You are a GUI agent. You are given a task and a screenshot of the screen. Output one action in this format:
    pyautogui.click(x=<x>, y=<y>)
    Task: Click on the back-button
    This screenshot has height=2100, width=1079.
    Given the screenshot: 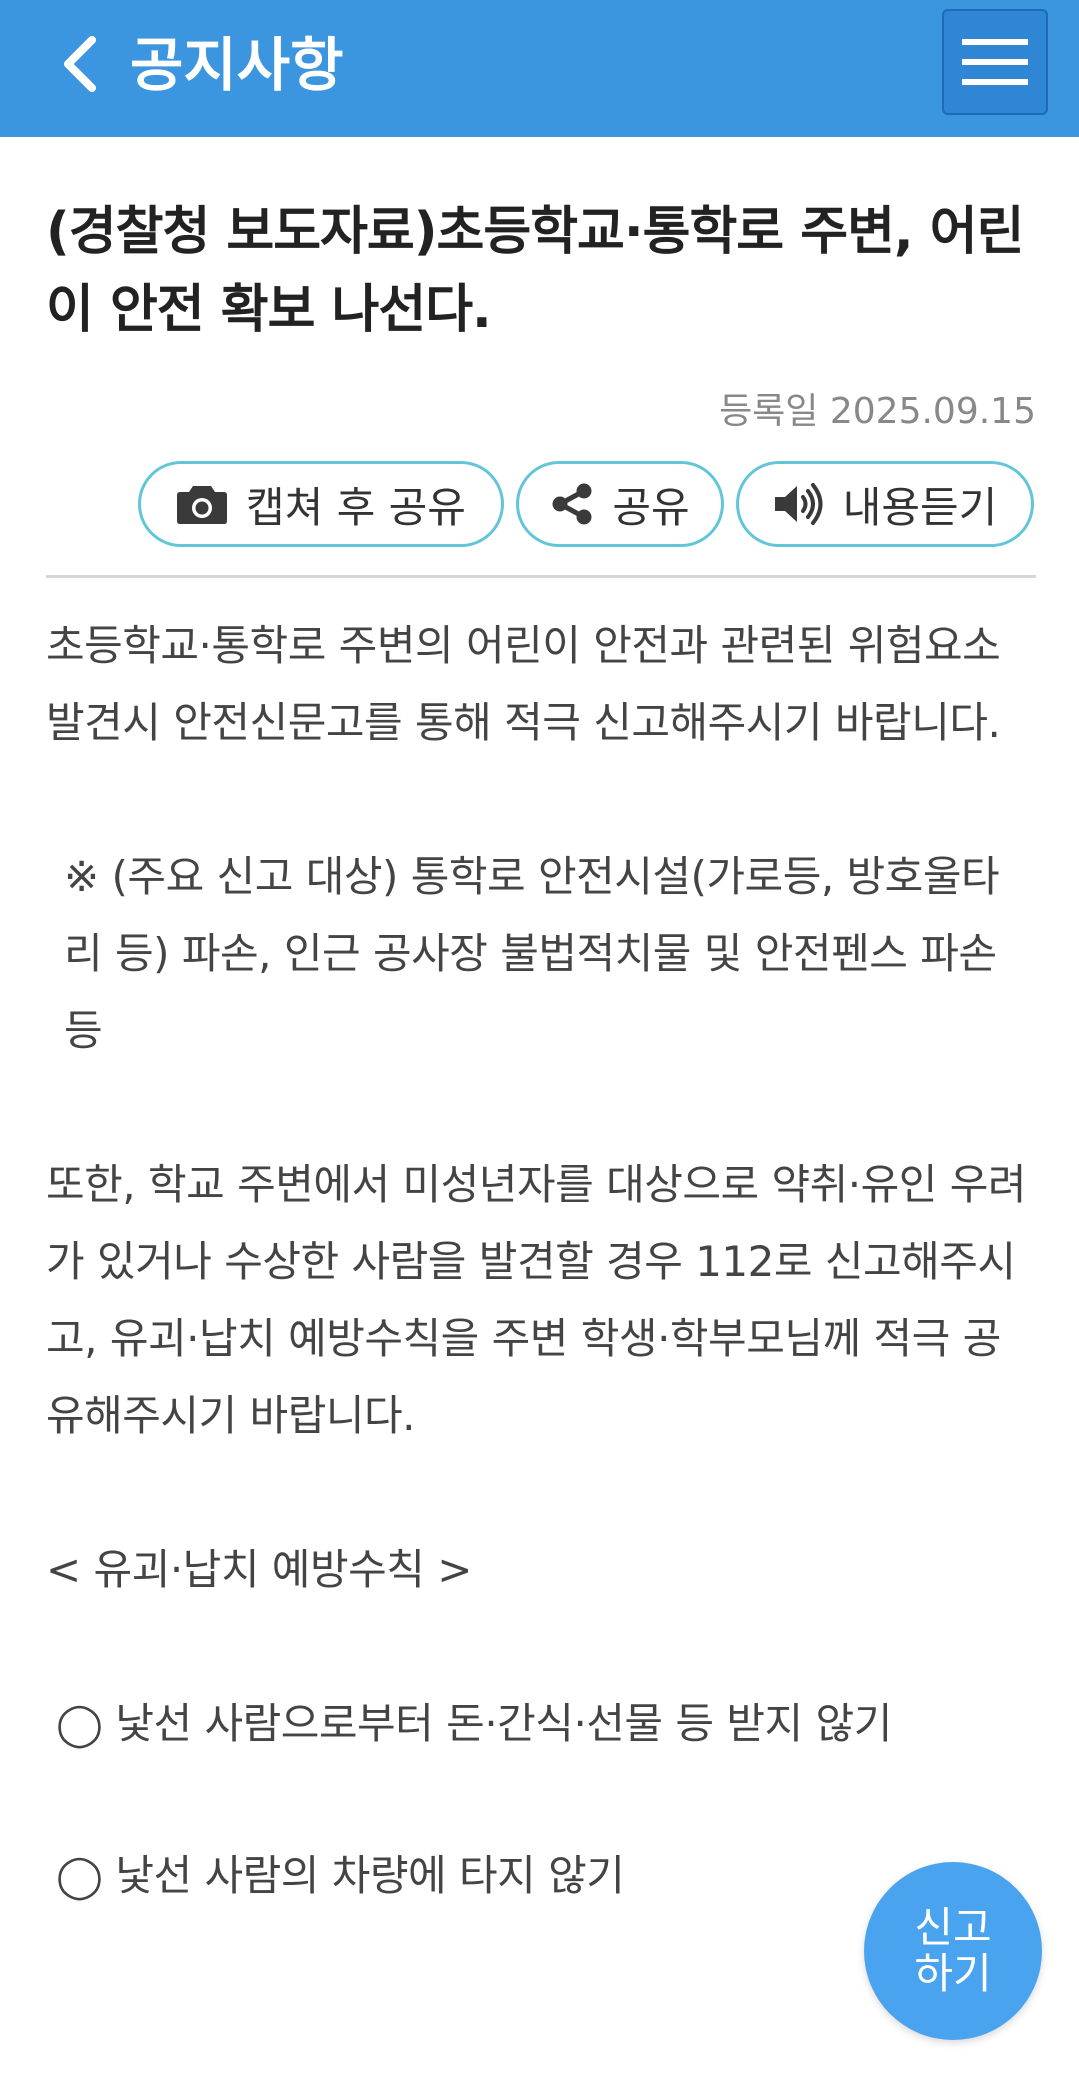 What is the action you would take?
    pyautogui.click(x=80, y=64)
    